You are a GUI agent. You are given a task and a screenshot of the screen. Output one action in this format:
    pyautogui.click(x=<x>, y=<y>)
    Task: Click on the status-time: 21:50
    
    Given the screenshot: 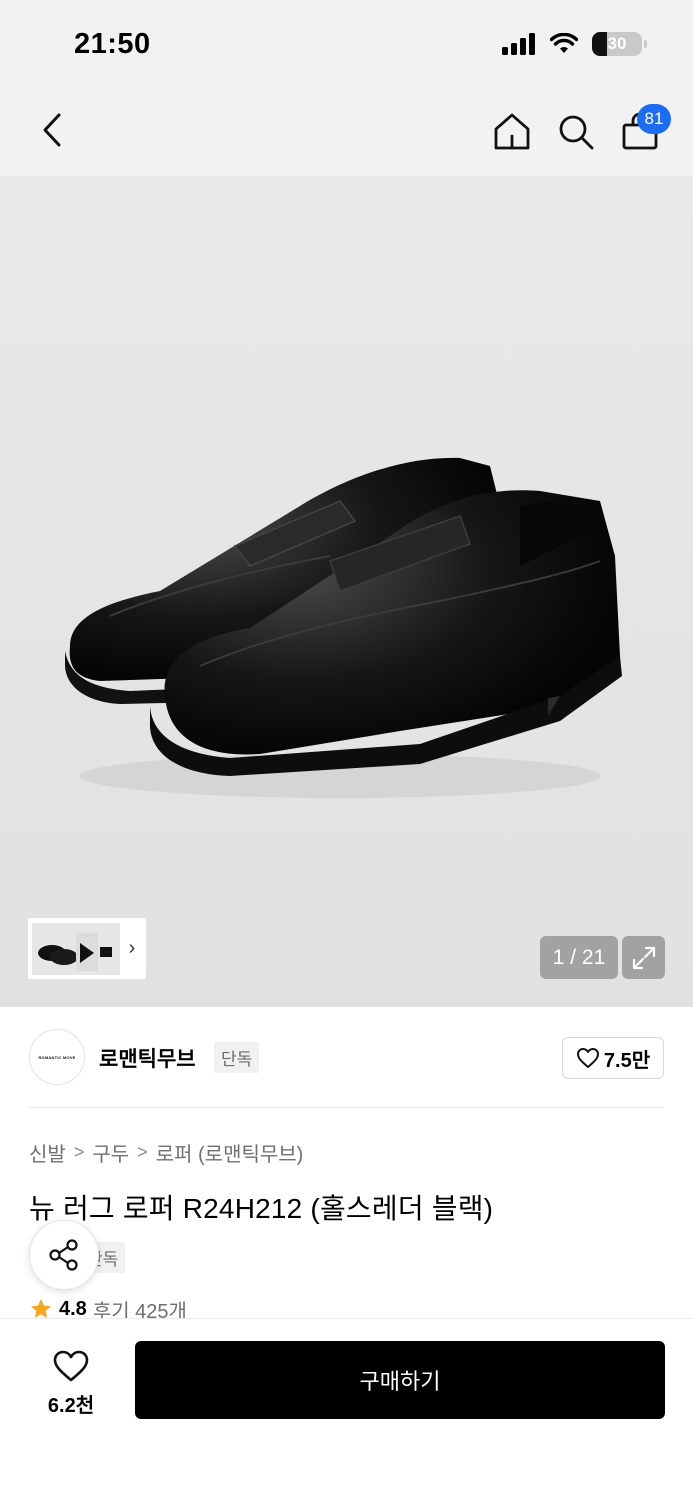 What is the action you would take?
    pyautogui.click(x=112, y=44)
    